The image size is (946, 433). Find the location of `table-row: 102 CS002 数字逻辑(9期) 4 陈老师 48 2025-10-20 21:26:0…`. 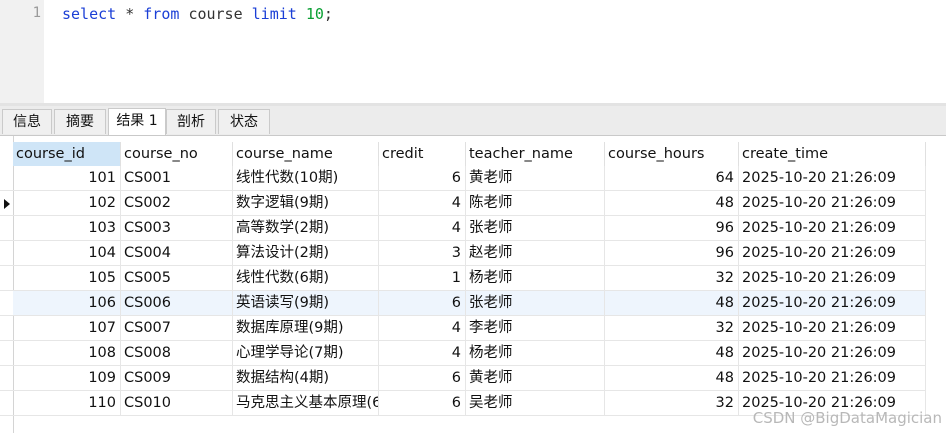

table-row: 102 CS002 数字逻辑(9期) 4 陈老师 48 2025-10-20 21:26:0… is located at coordinates (469, 203).